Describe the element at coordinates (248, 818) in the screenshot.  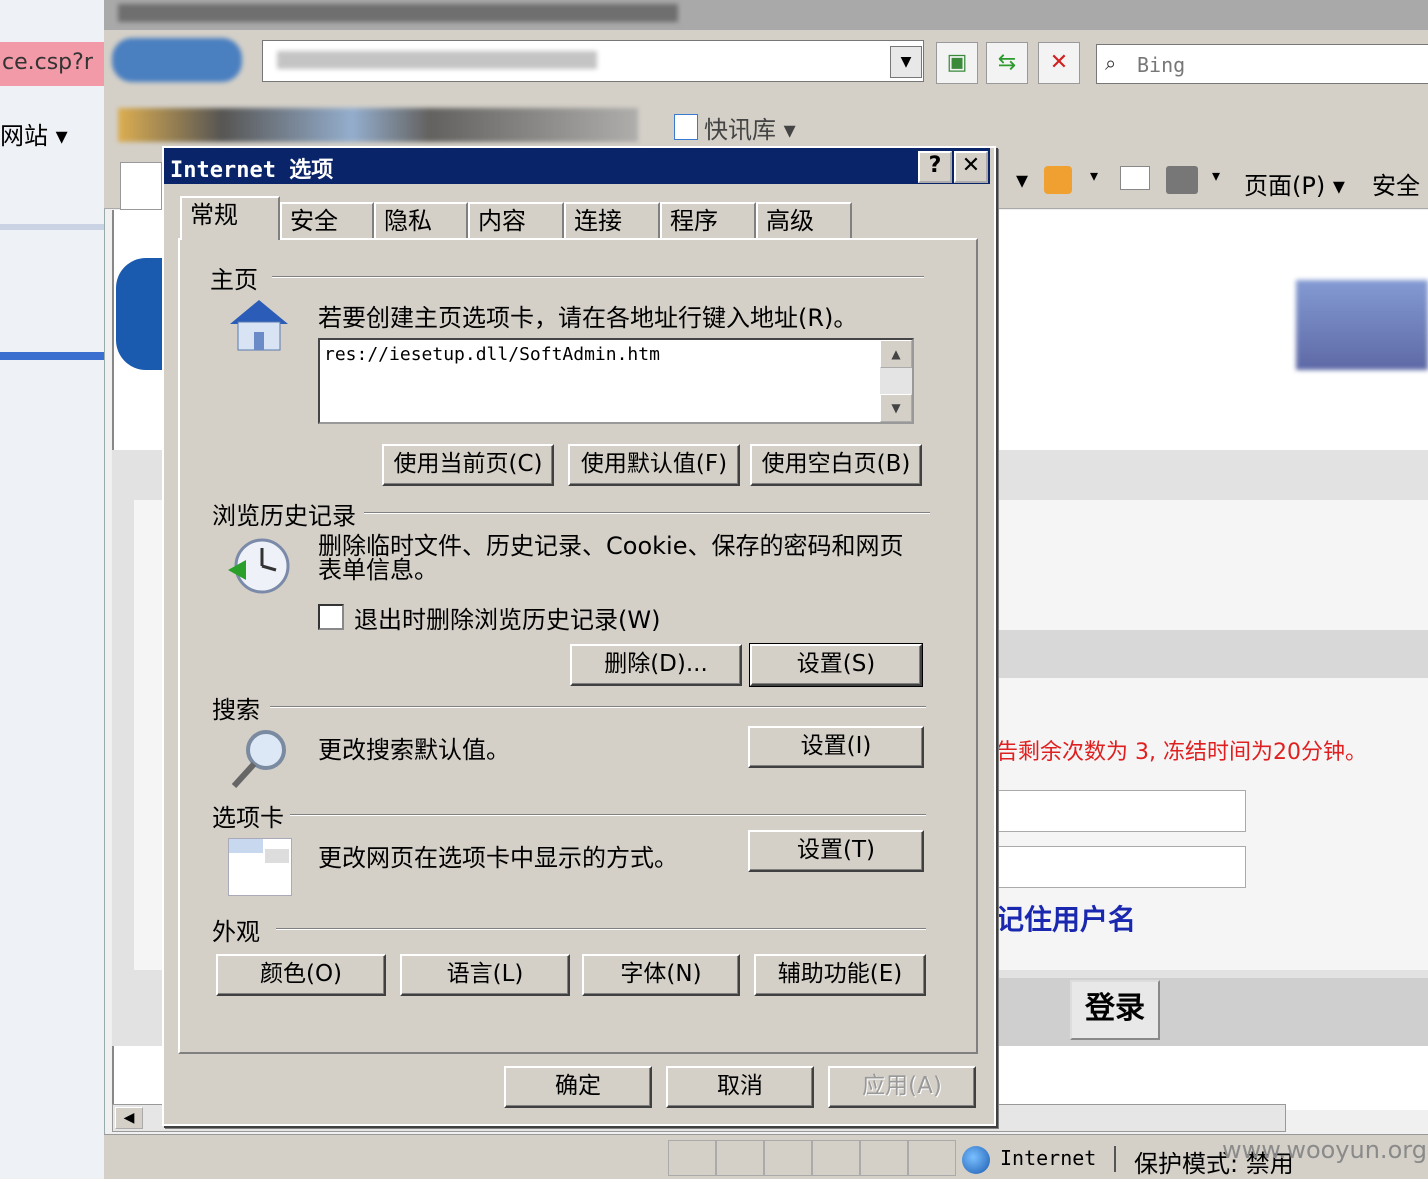
I see `tabs-group-label: 选项卡` at that location.